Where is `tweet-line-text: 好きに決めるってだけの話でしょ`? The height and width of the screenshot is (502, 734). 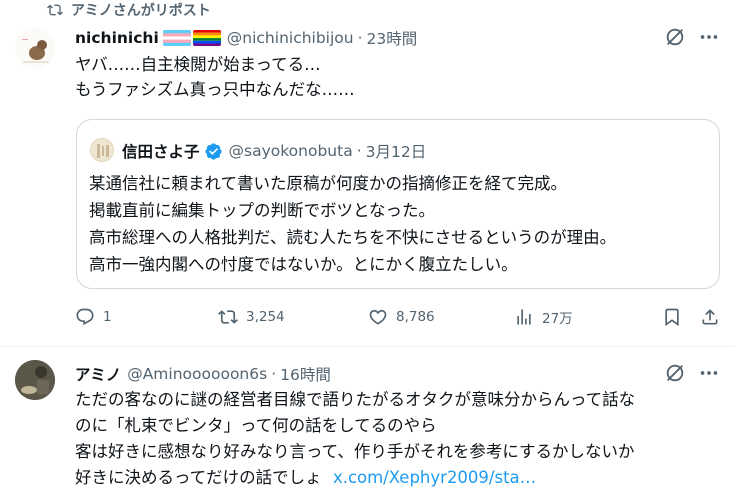 tweet-line-text: 好きに決めるってだけの話でしょ is located at coordinates (198, 477).